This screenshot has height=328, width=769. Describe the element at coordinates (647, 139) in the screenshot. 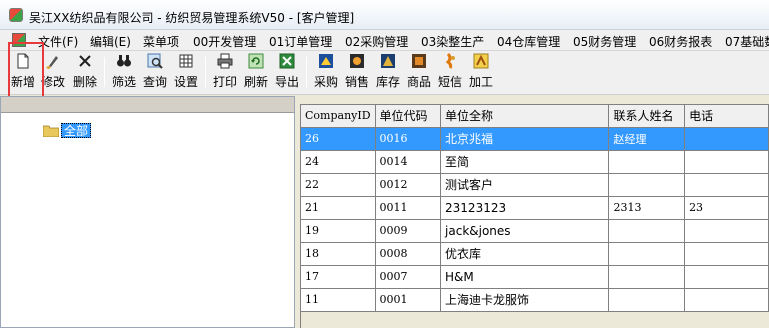

I see `cell-contact: 赵经理` at that location.